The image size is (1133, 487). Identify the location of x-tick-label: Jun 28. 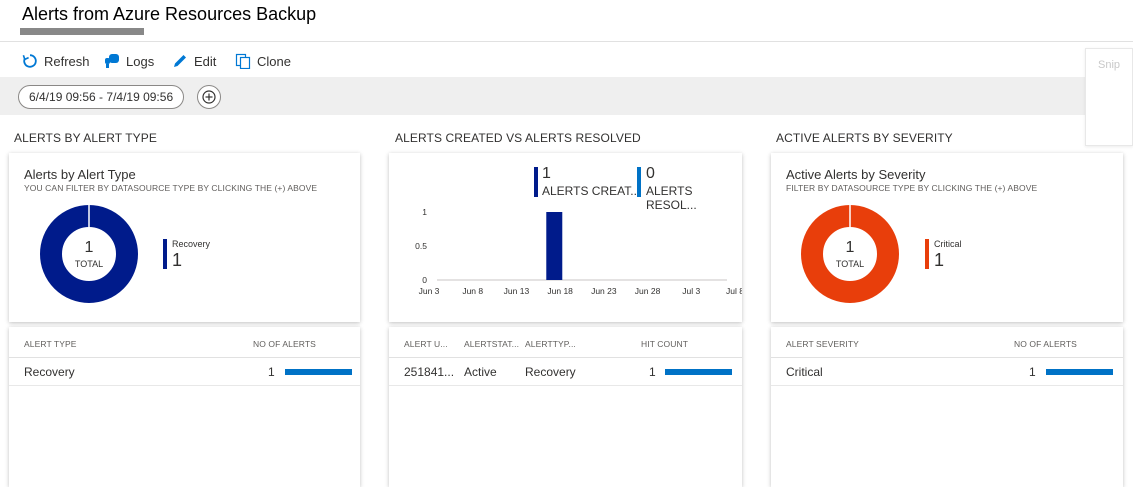
(648, 291).